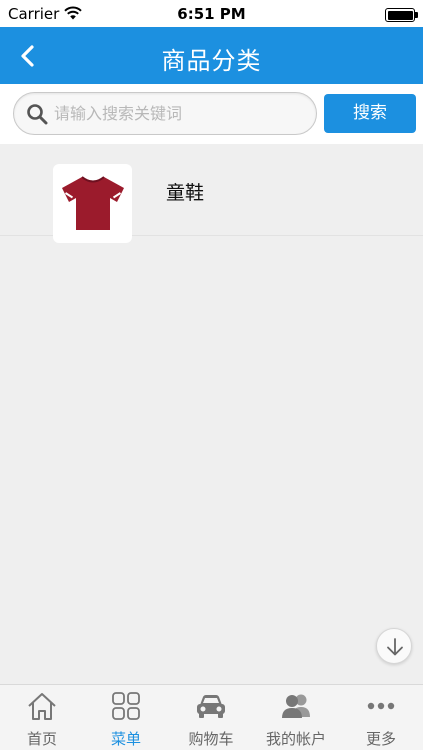 The width and height of the screenshot is (423, 750). I want to click on home-icon, so click(42, 706).